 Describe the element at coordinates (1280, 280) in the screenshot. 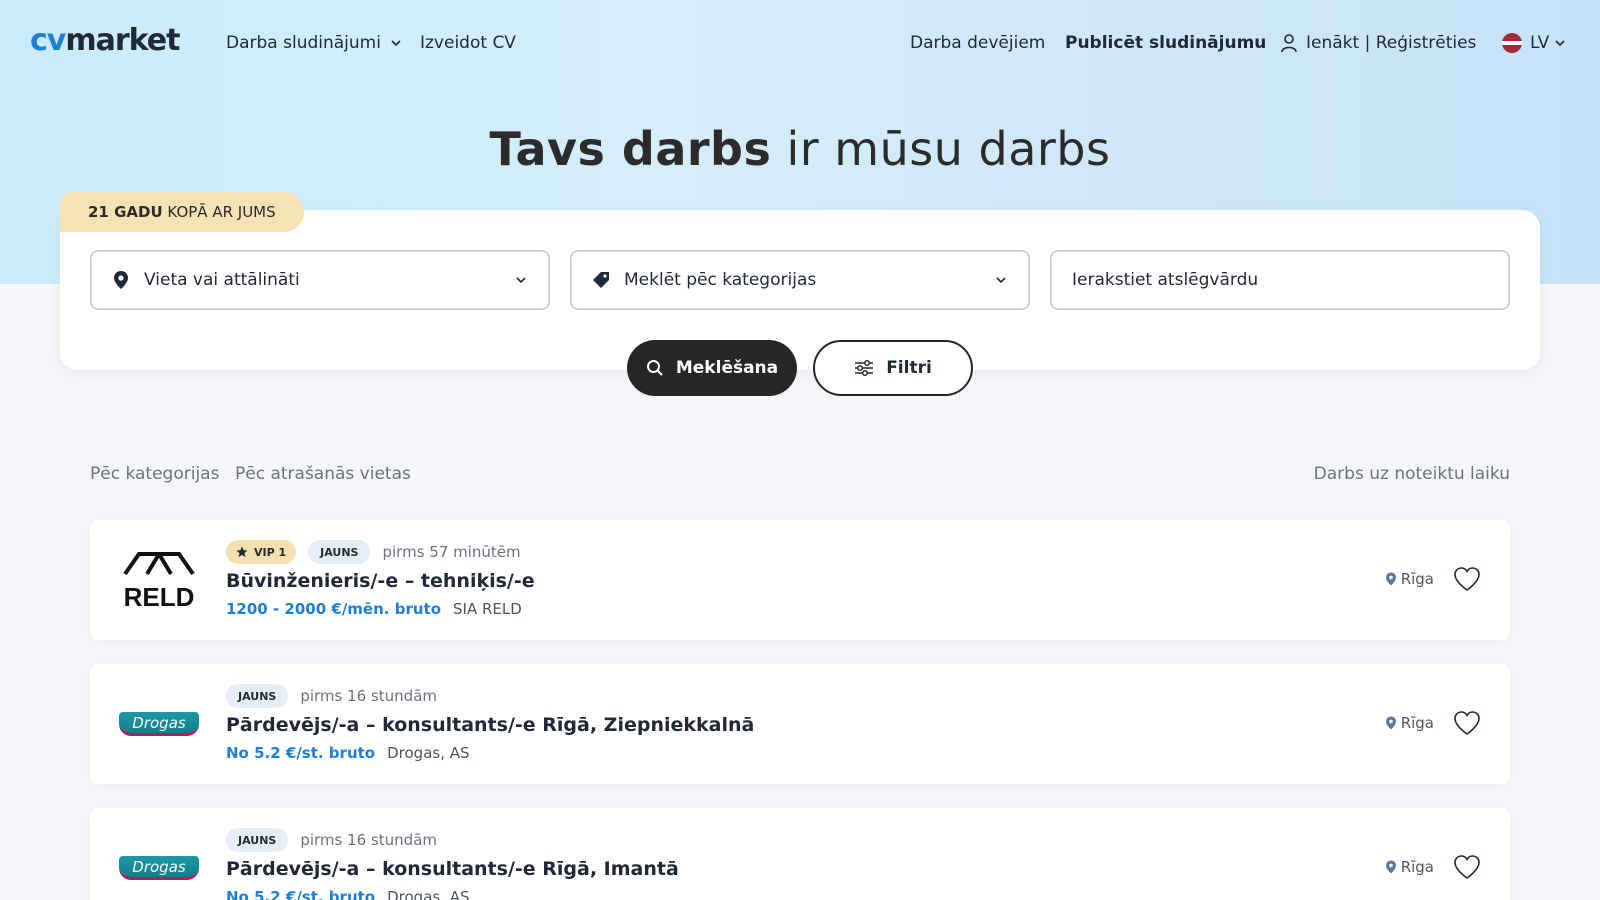

I see `keyword-input: Ierakstiet atslēgvārdu` at that location.